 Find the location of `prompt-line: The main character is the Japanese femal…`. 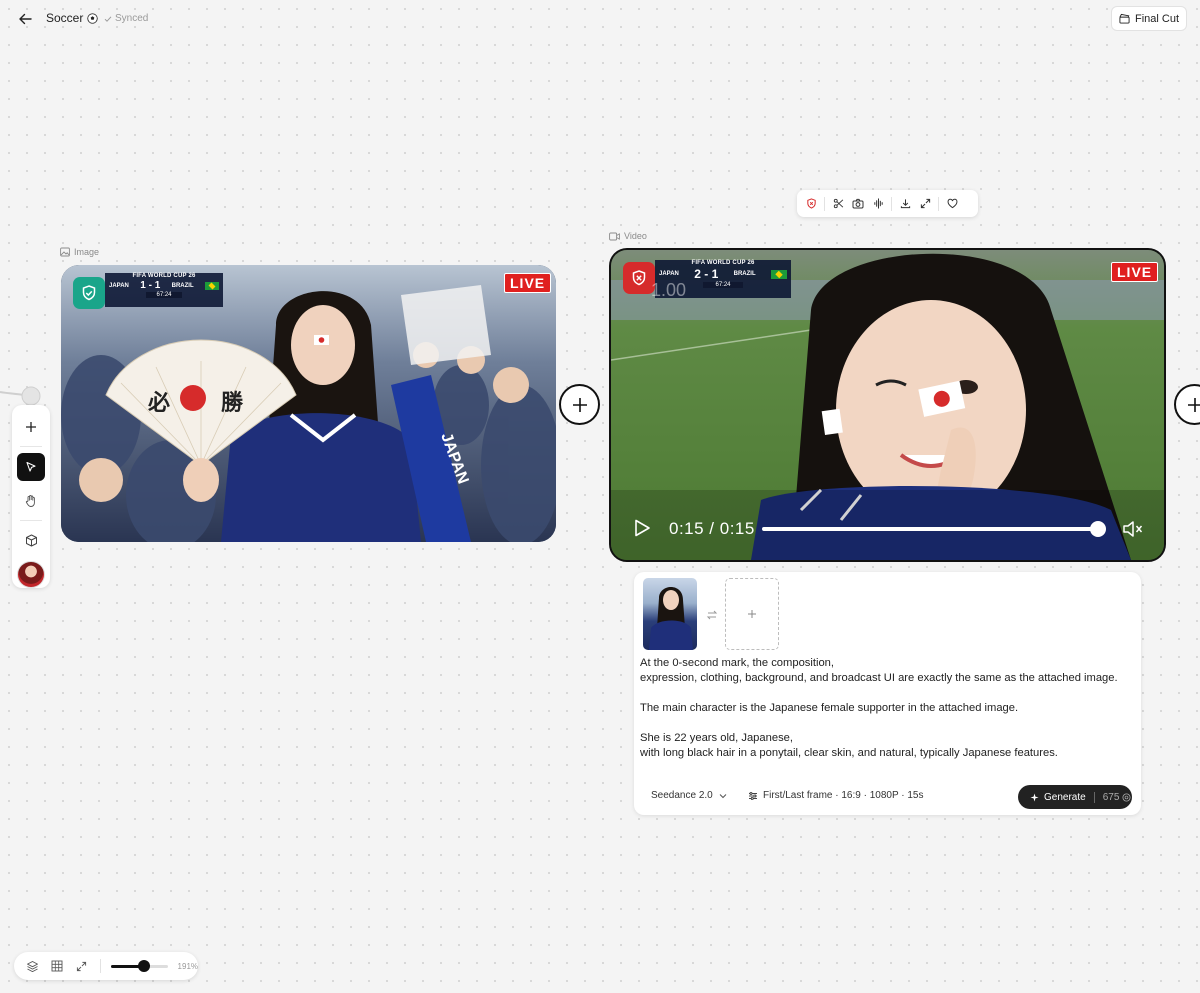

prompt-line: The main character is the Japanese femal… is located at coordinates (829, 708).